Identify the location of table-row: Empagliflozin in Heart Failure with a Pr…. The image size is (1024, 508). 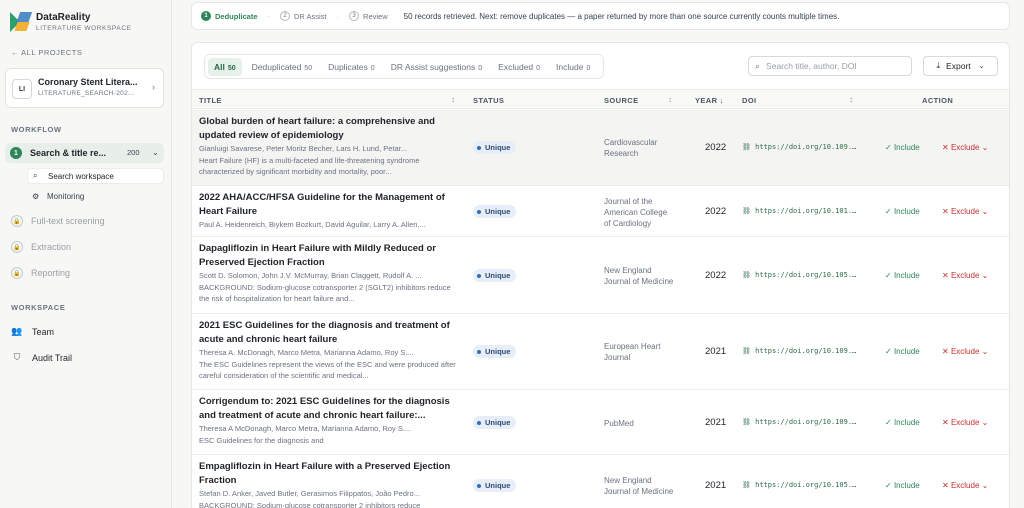
(600, 481).